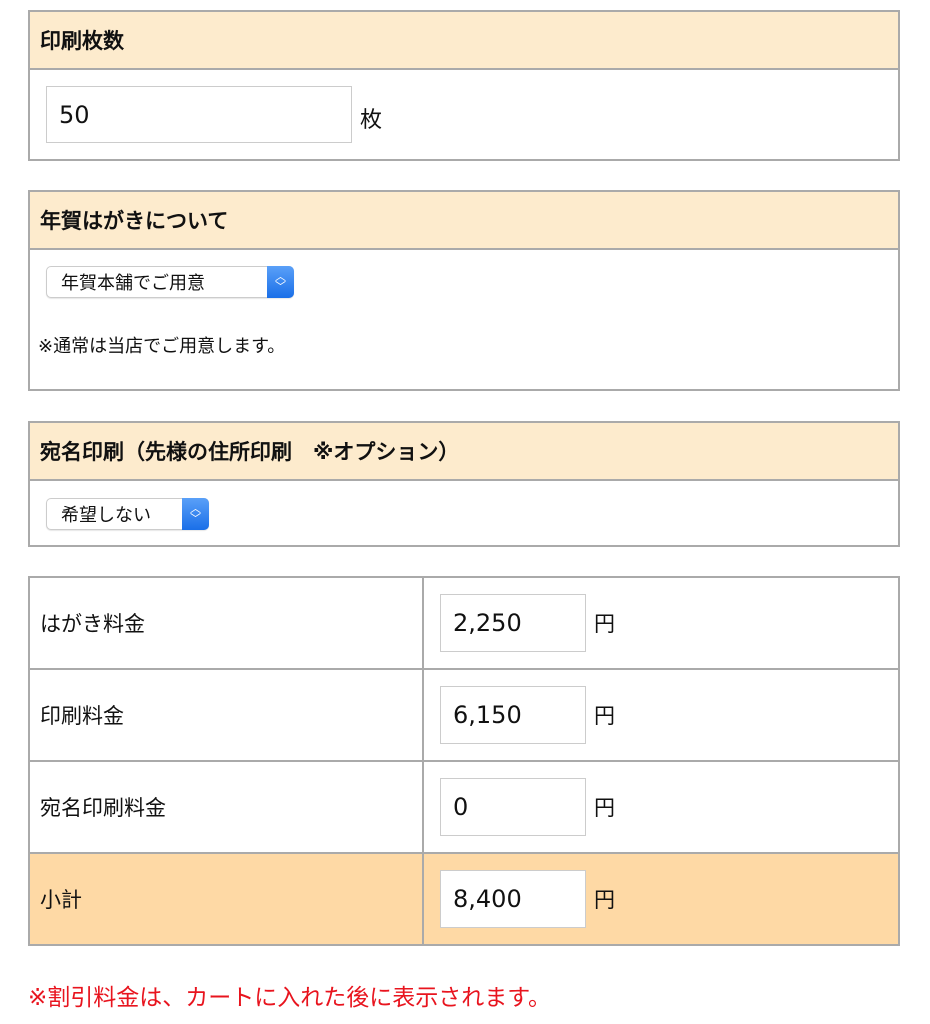 The image size is (930, 1024). Describe the element at coordinates (371, 120) in the screenshot. I see `unit-label: 枚` at that location.